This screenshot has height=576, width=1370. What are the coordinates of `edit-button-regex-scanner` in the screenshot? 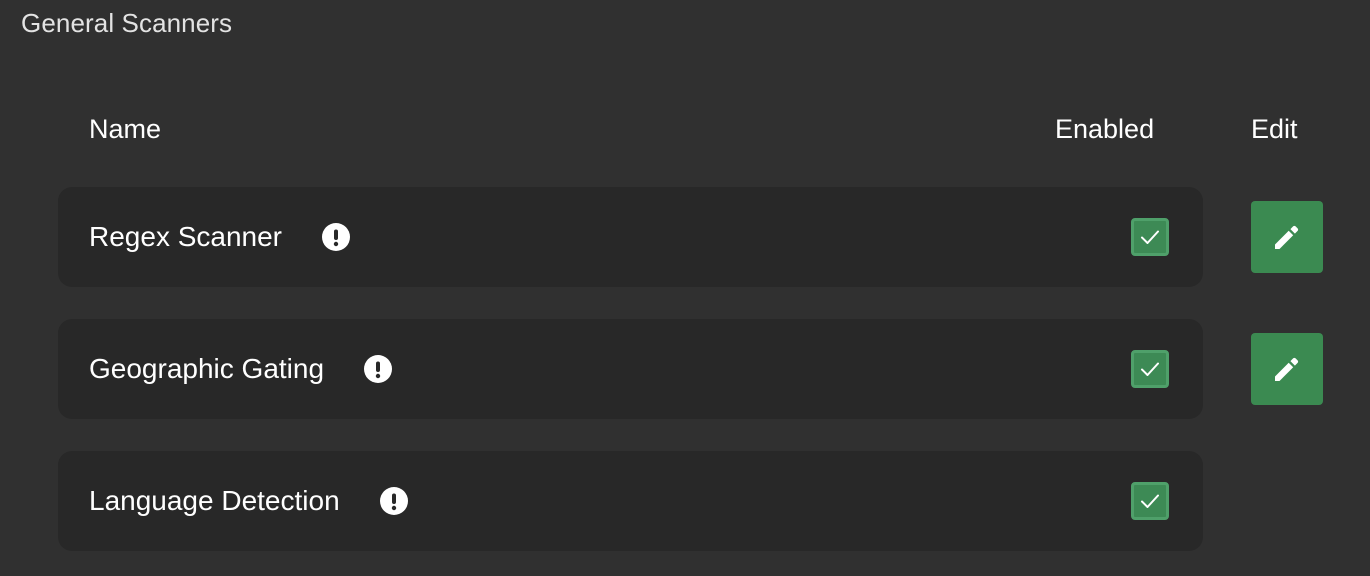 It's located at (1287, 237).